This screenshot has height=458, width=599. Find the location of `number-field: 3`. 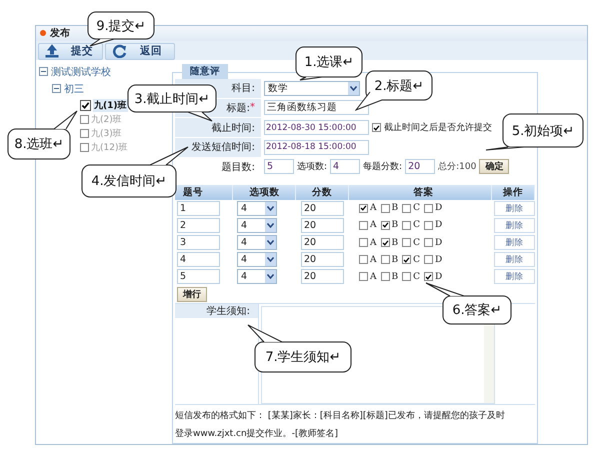

number-field: 3 is located at coordinates (198, 242).